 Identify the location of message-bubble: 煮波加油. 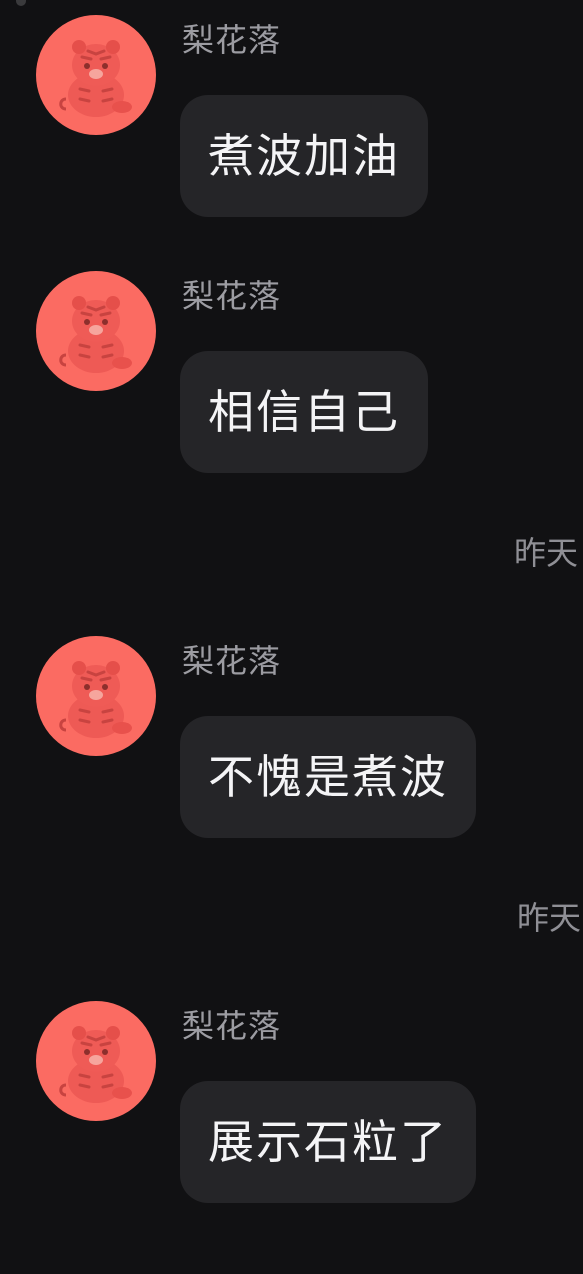
(304, 156).